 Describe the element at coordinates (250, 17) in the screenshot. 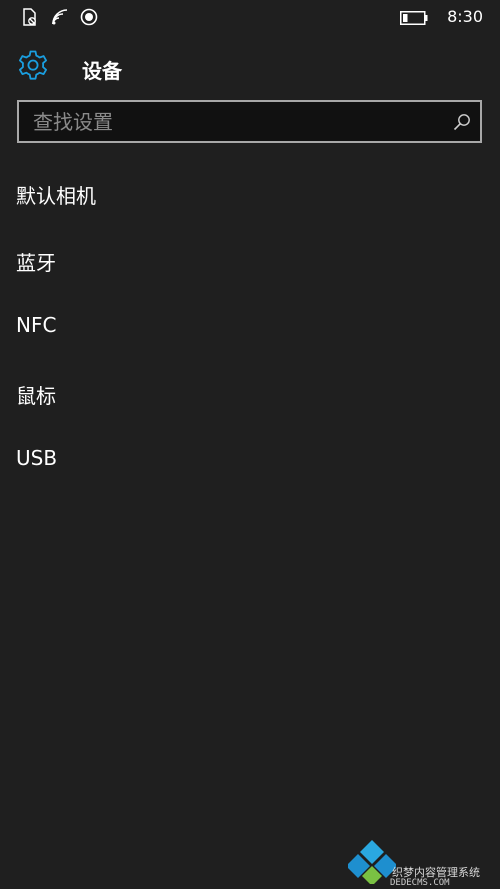

I see `status-bar: 8:30` at that location.